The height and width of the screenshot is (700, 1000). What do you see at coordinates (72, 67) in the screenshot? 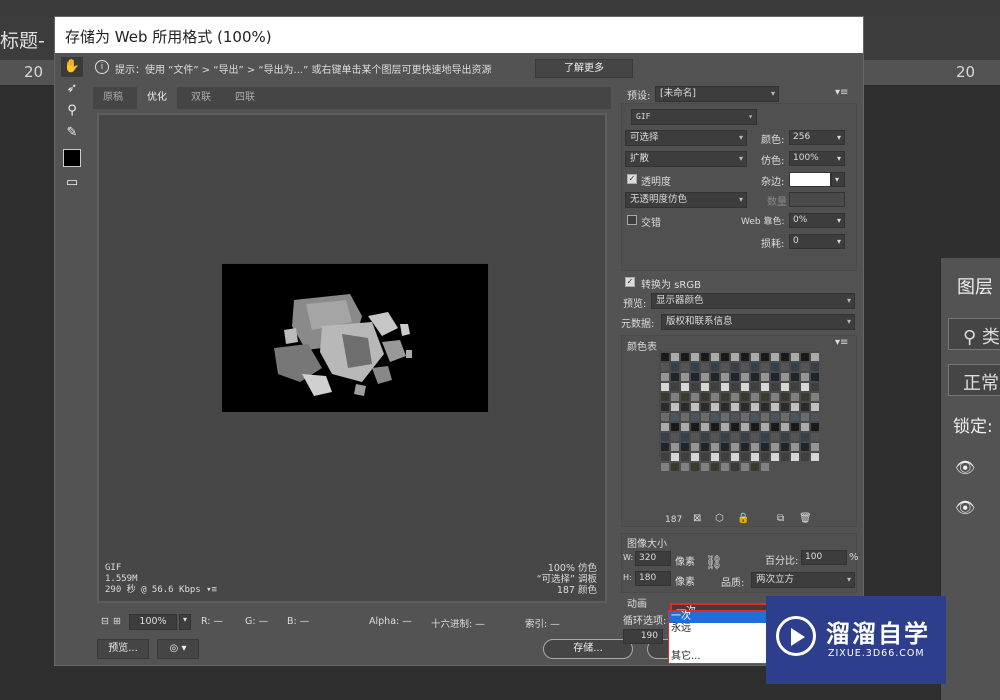
I see `hand-tool-icon: ✋` at bounding box center [72, 67].